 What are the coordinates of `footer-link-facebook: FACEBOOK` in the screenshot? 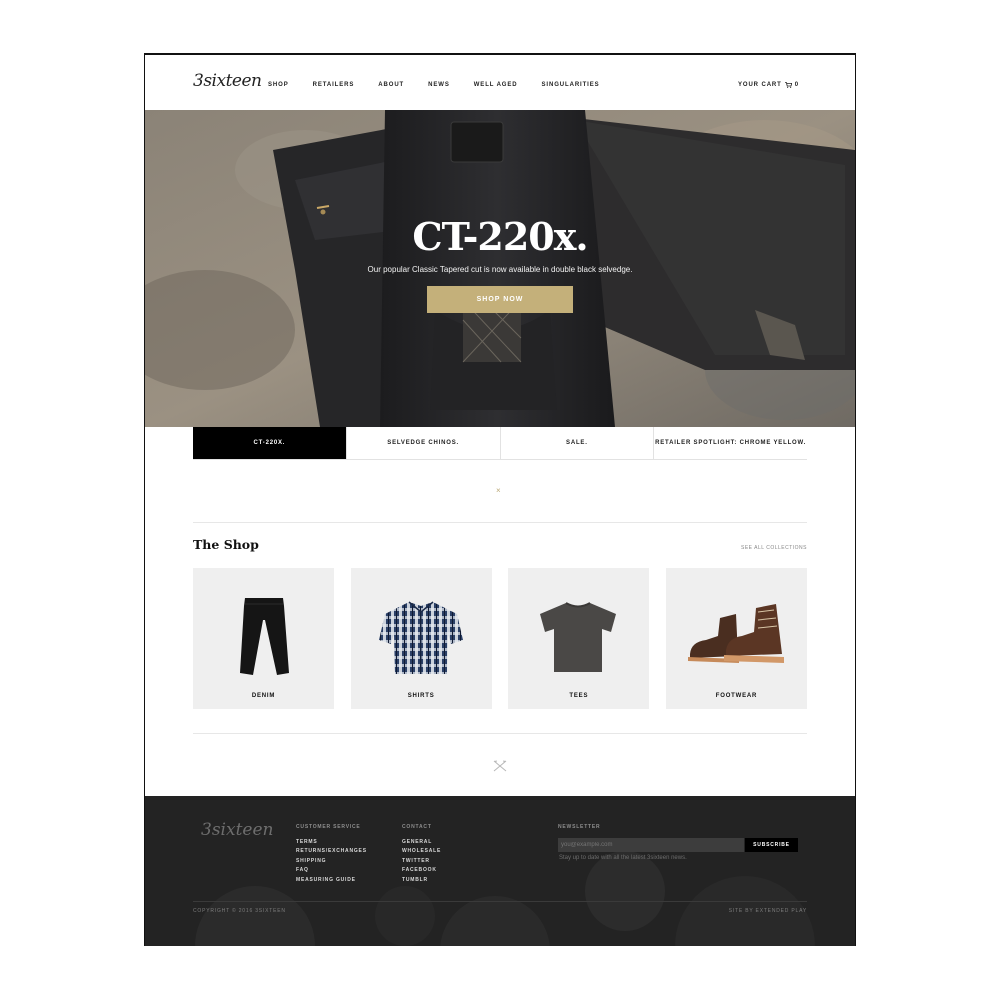 It's located at (421, 870).